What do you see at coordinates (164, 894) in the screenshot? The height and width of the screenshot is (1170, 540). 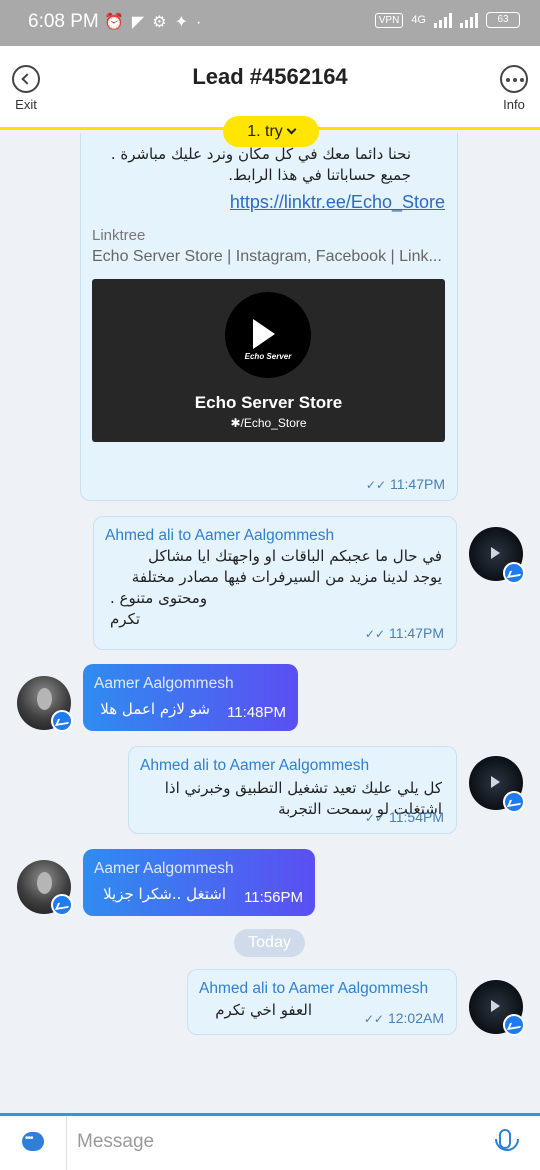 I see `message-text: اشتغل ..شكرا جزيلا` at bounding box center [164, 894].